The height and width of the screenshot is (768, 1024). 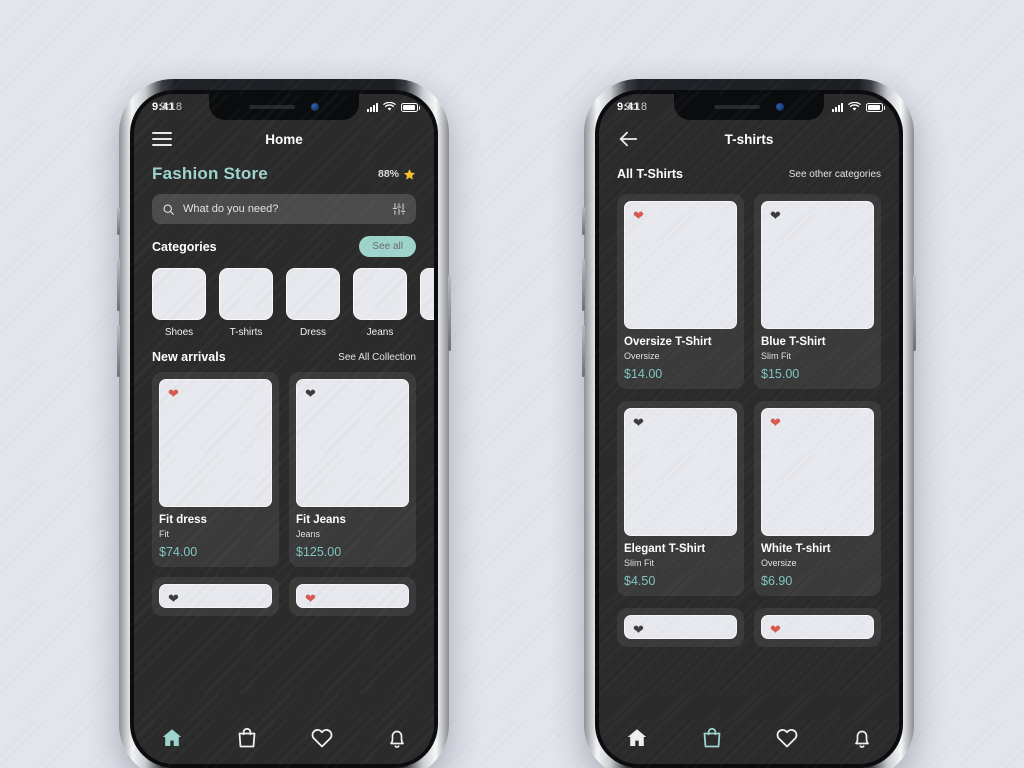 I want to click on wifi-icon, so click(x=854, y=106).